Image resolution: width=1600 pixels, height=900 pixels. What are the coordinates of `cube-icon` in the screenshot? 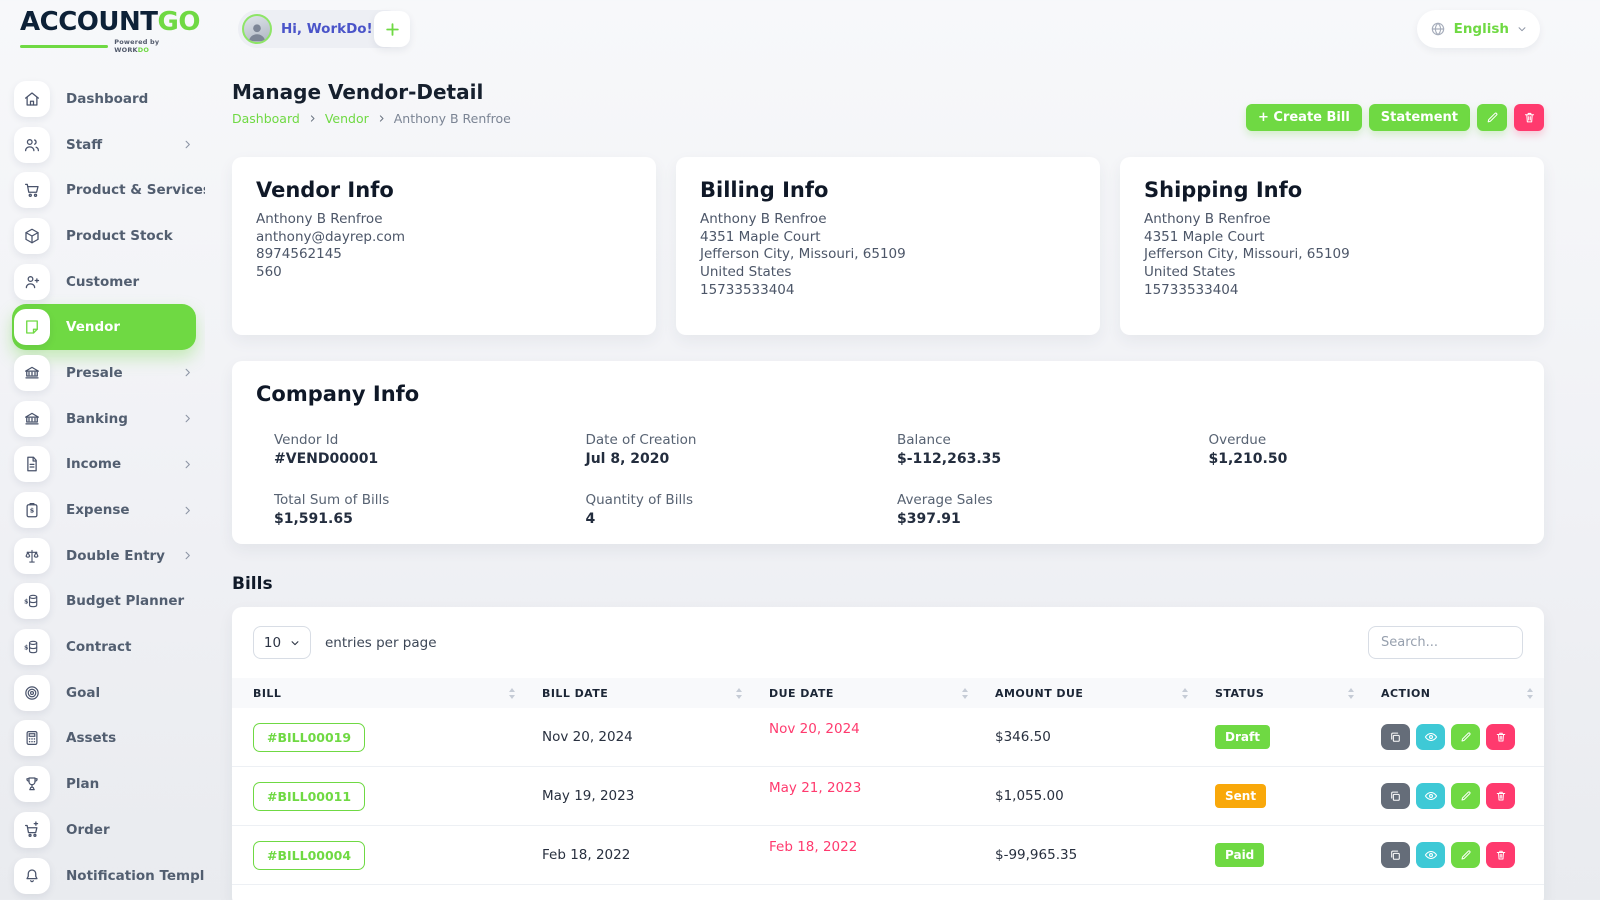 It's located at (32, 235).